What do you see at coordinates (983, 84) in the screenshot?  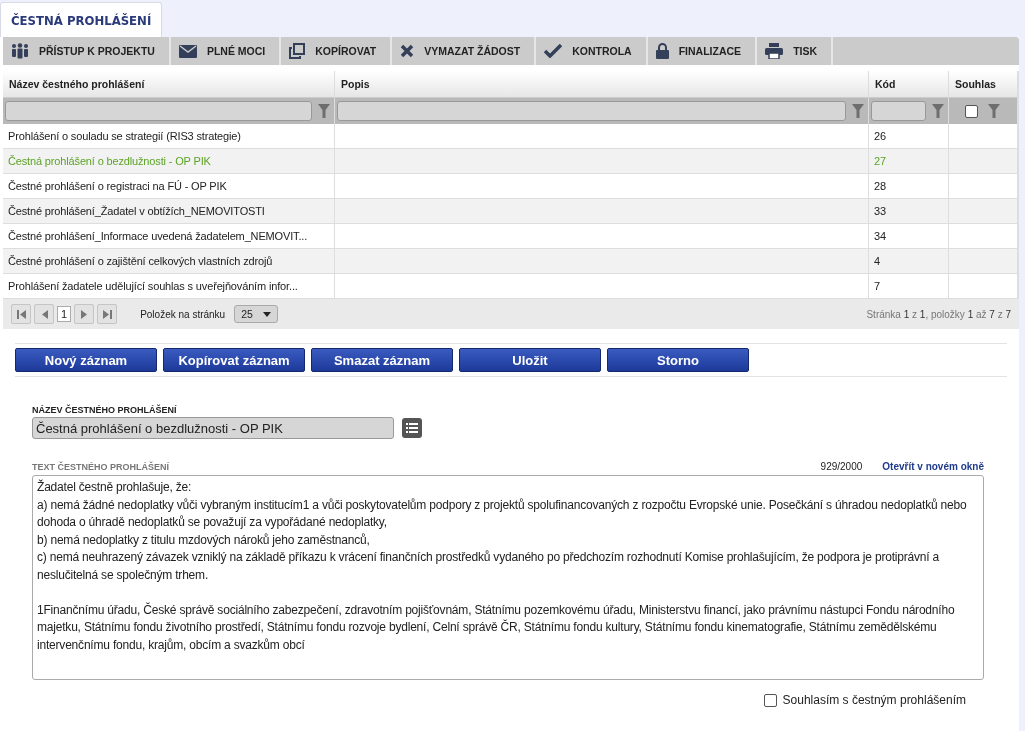 I see `column-header: Souhlas` at bounding box center [983, 84].